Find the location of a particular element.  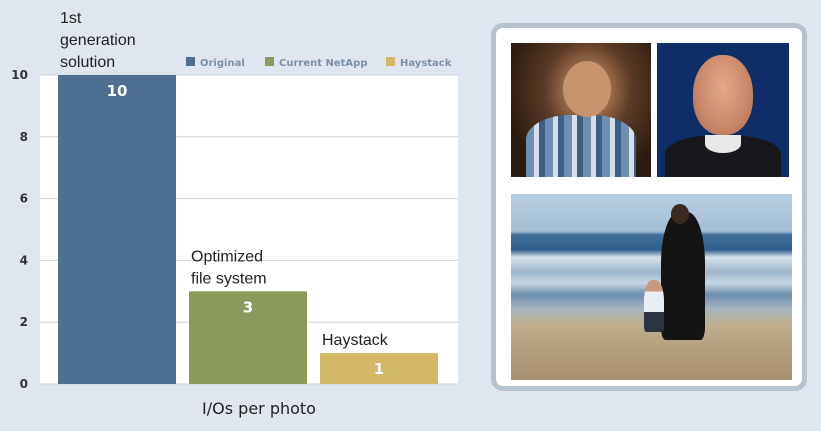

y-tick-label: 6 is located at coordinates (24, 199).